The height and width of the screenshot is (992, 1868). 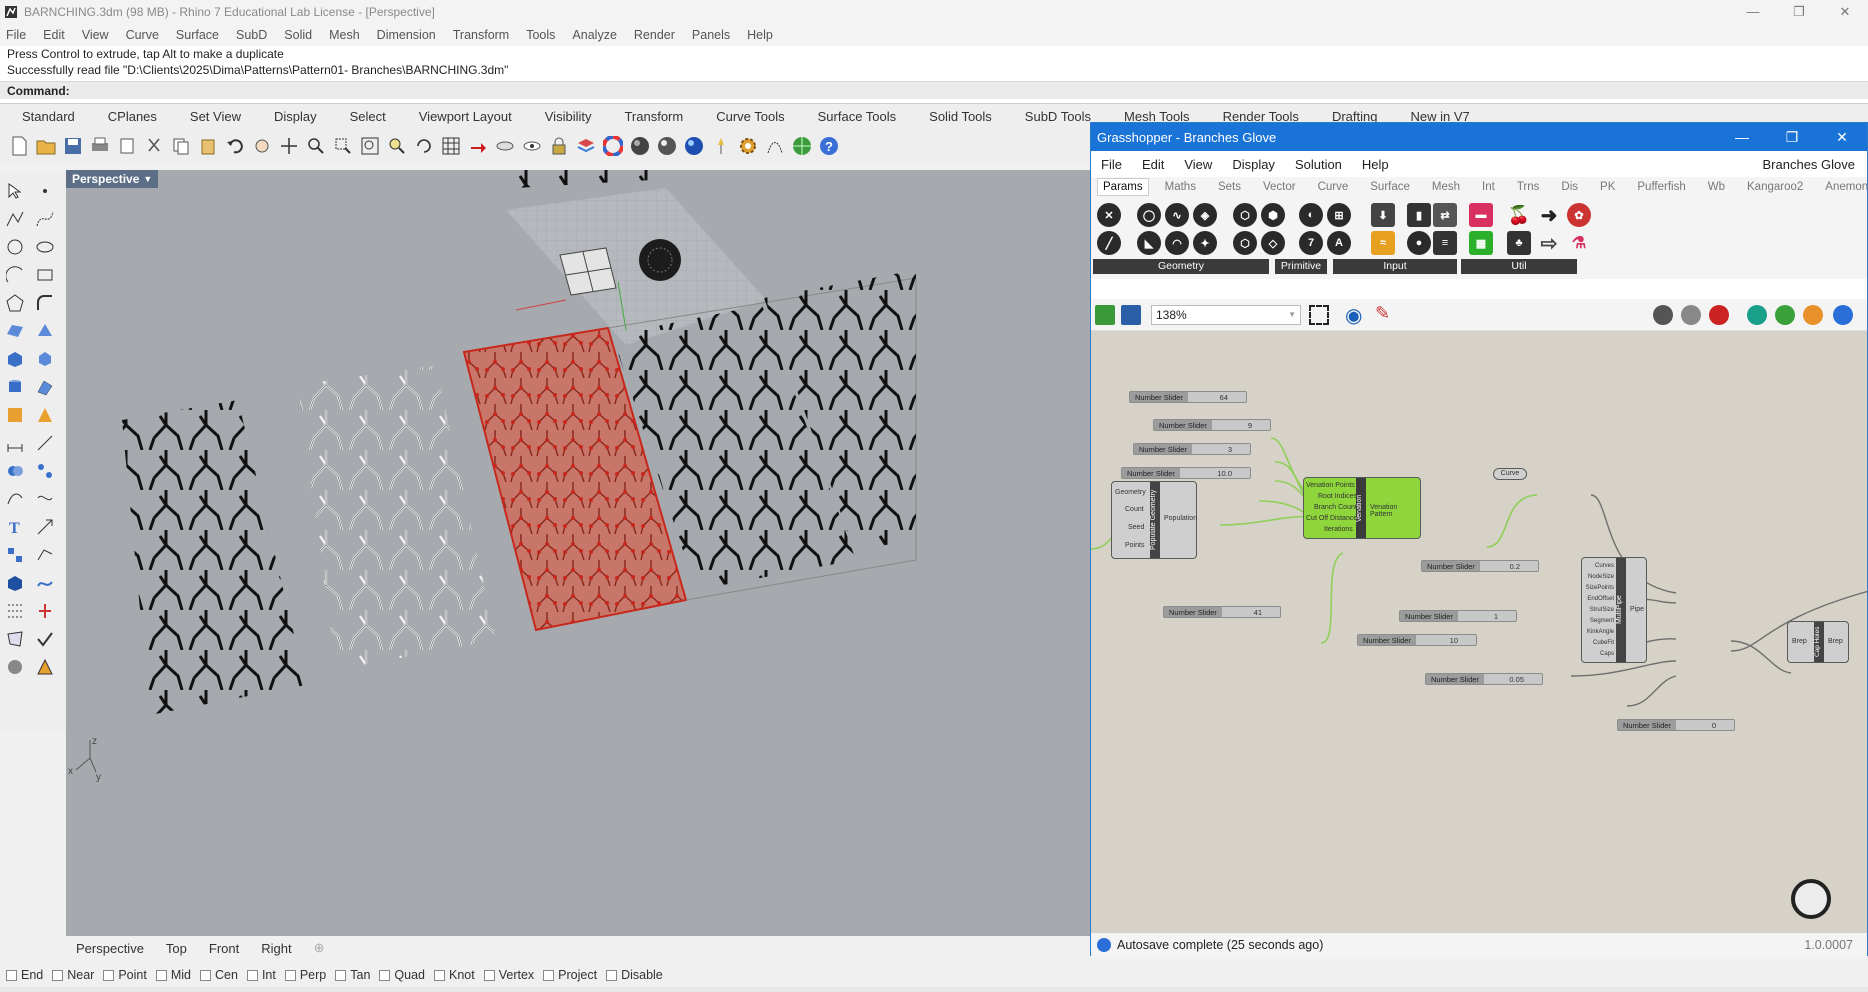 I want to click on gh-save-icon, so click(x=1131, y=315).